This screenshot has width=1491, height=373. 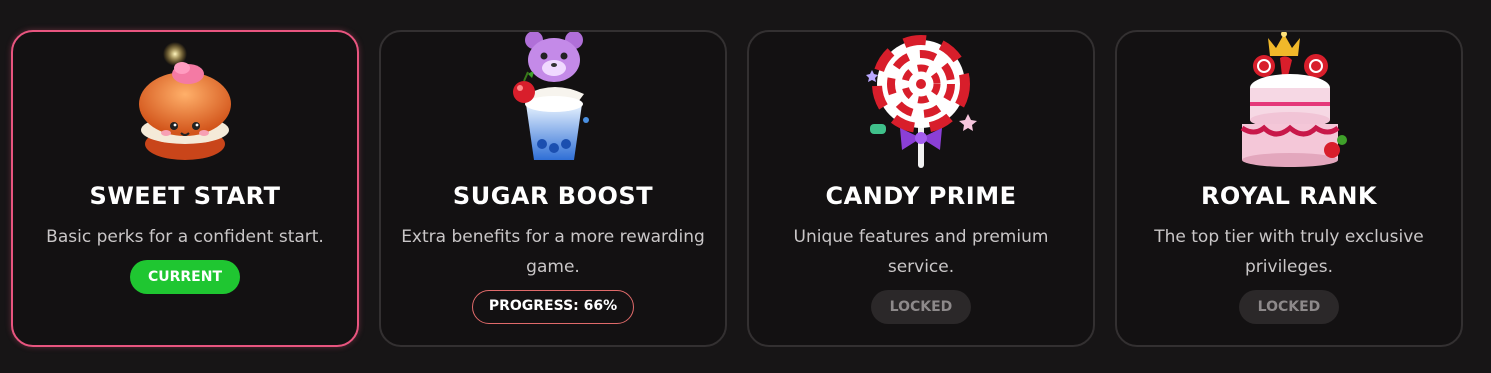 What do you see at coordinates (185, 196) in the screenshot?
I see `tier-title: SWEET START` at bounding box center [185, 196].